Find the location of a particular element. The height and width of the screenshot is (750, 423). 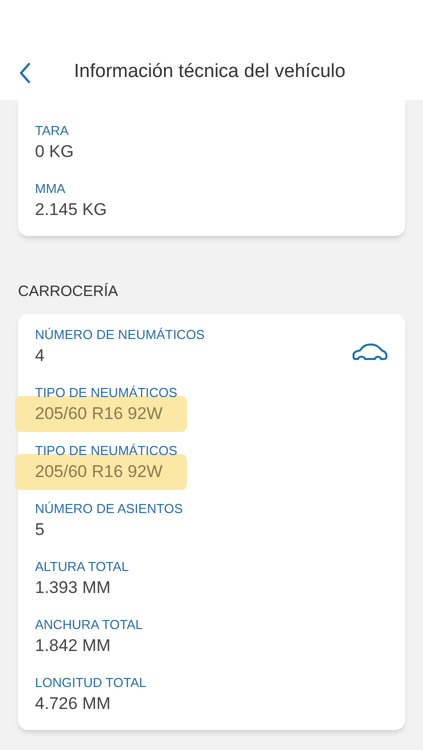

car-icon is located at coordinates (370, 352).